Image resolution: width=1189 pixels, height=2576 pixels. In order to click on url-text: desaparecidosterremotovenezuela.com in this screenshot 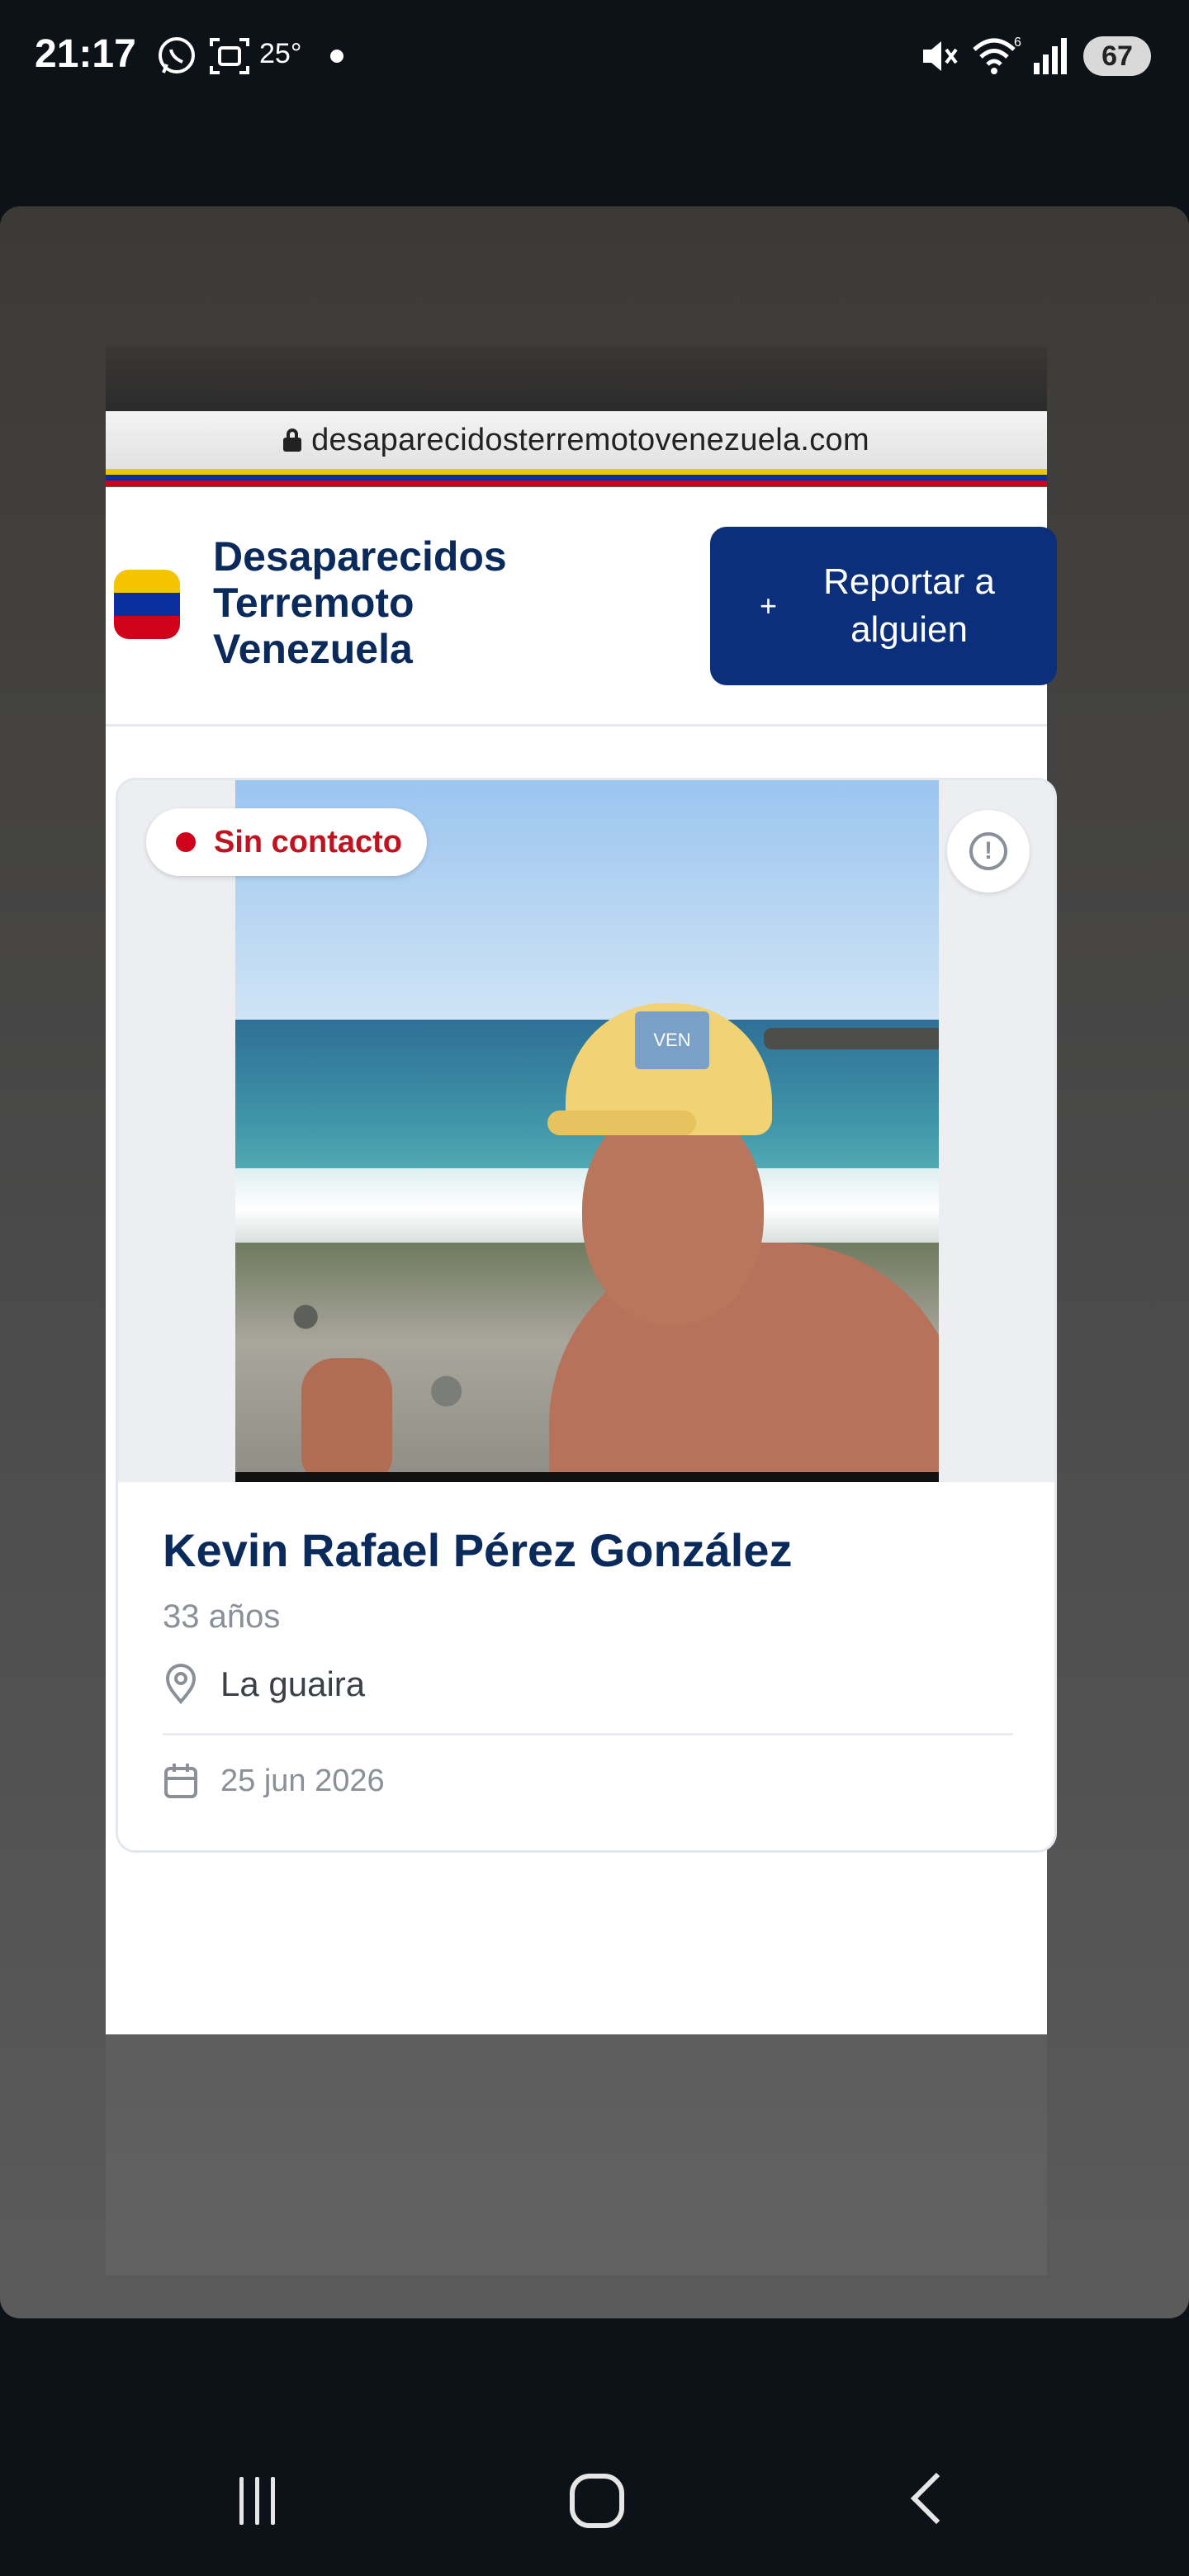, I will do `click(590, 439)`.